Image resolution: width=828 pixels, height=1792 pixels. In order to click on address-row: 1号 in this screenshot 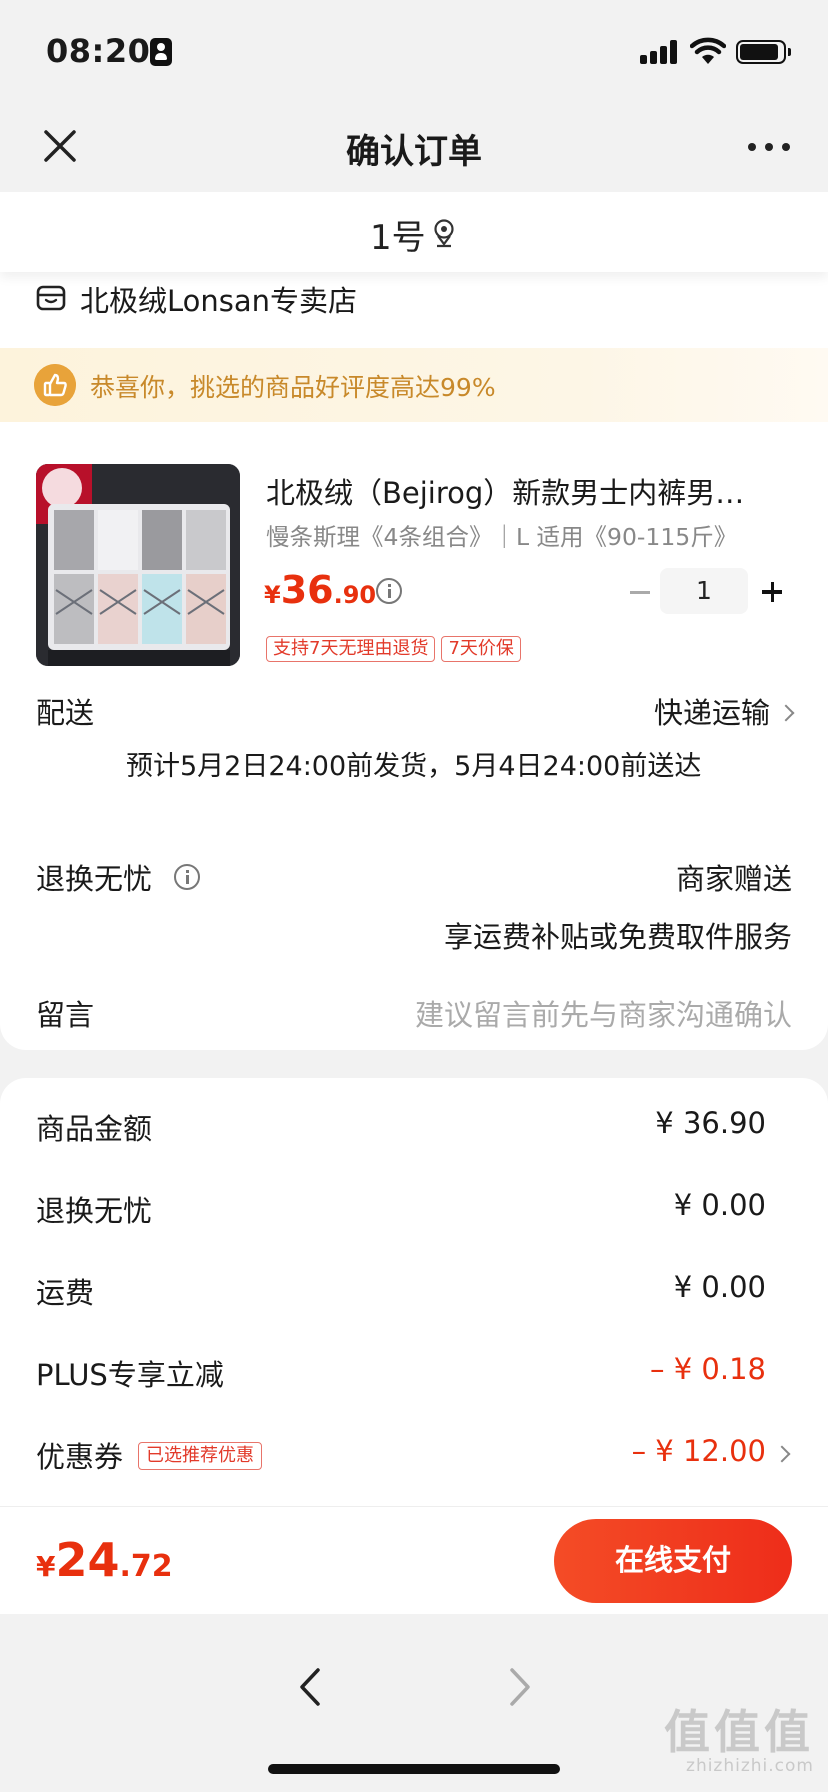, I will do `click(414, 232)`.